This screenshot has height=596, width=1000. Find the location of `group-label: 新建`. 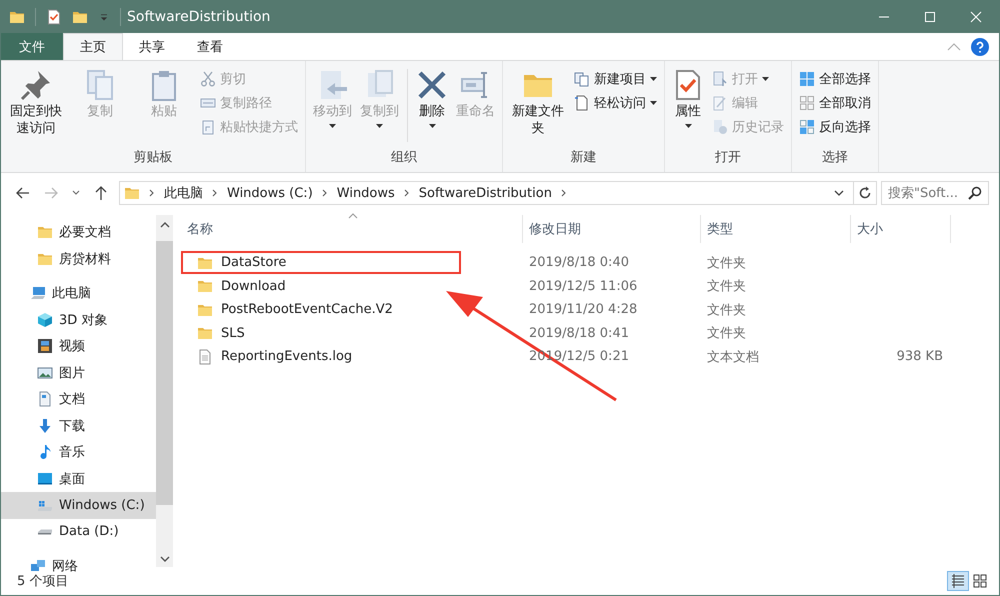

group-label: 新建 is located at coordinates (584, 158).